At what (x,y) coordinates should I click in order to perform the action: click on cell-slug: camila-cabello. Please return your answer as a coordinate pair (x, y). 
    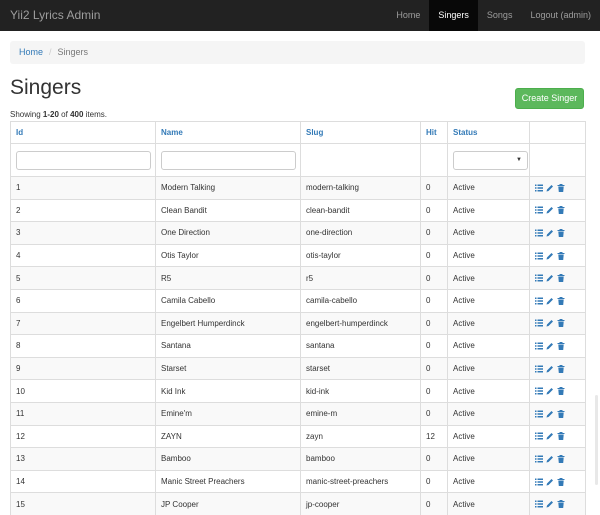
    Looking at the image, I should click on (360, 300).